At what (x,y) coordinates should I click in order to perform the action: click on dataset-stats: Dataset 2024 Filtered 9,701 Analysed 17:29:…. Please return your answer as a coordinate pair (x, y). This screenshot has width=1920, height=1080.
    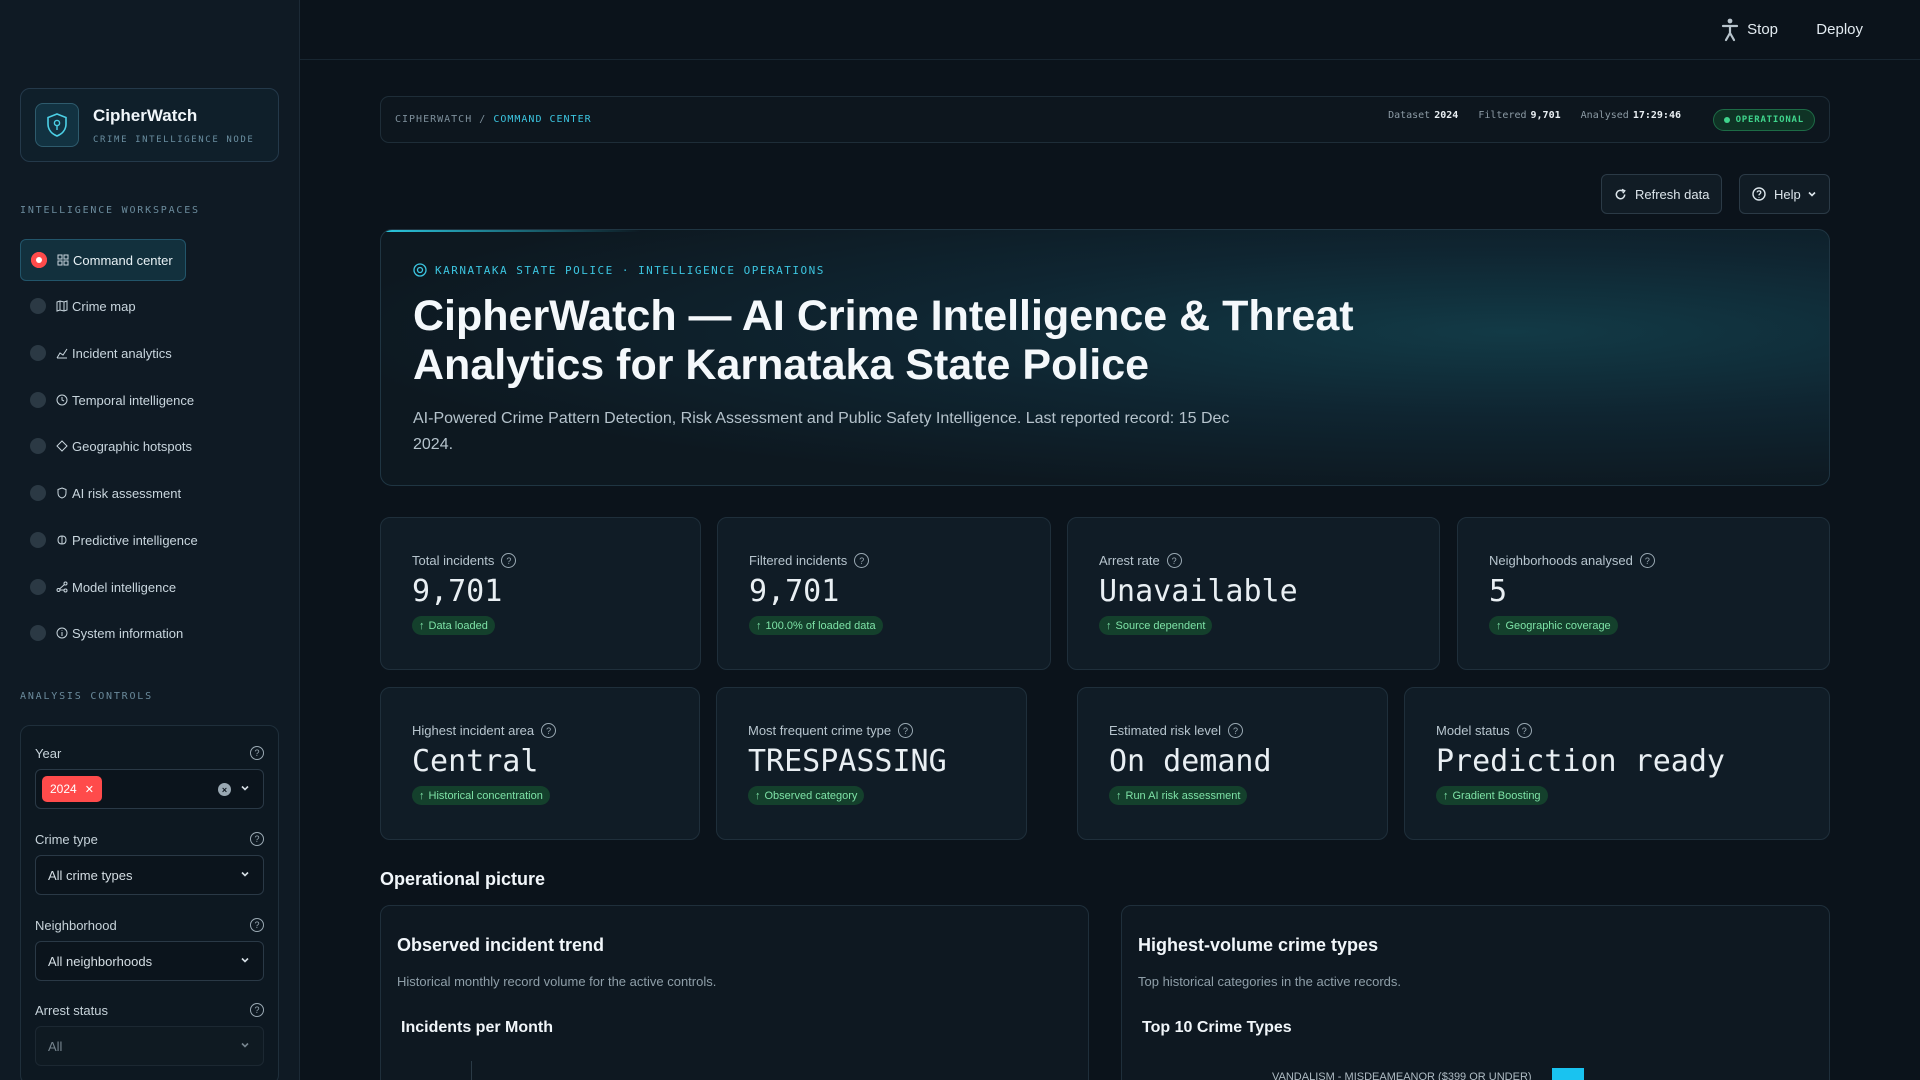
    Looking at the image, I should click on (1541, 115).